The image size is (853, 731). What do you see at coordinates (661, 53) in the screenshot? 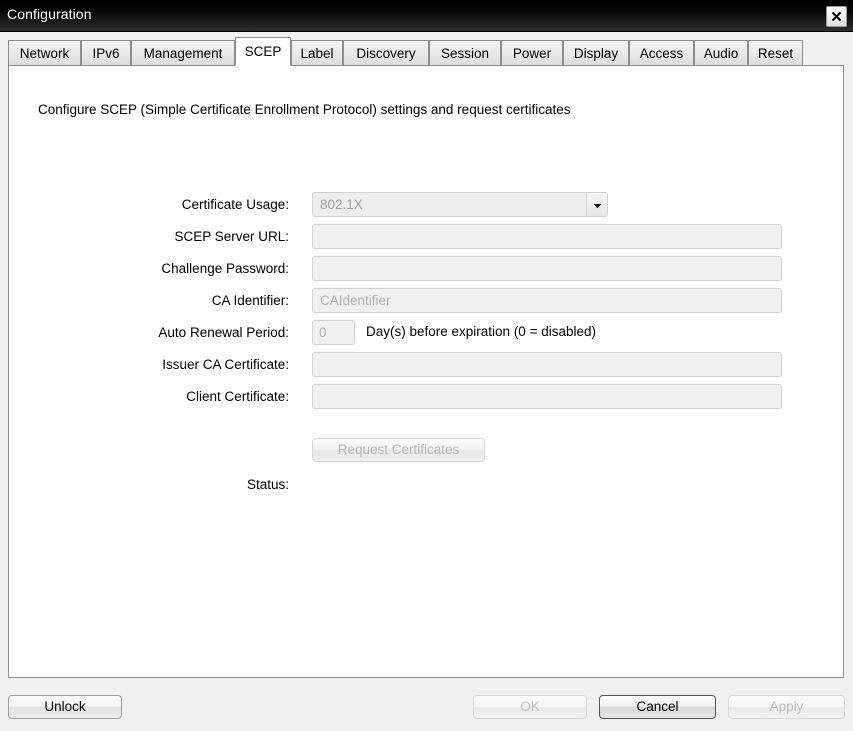
I see `tab-access: Access` at bounding box center [661, 53].